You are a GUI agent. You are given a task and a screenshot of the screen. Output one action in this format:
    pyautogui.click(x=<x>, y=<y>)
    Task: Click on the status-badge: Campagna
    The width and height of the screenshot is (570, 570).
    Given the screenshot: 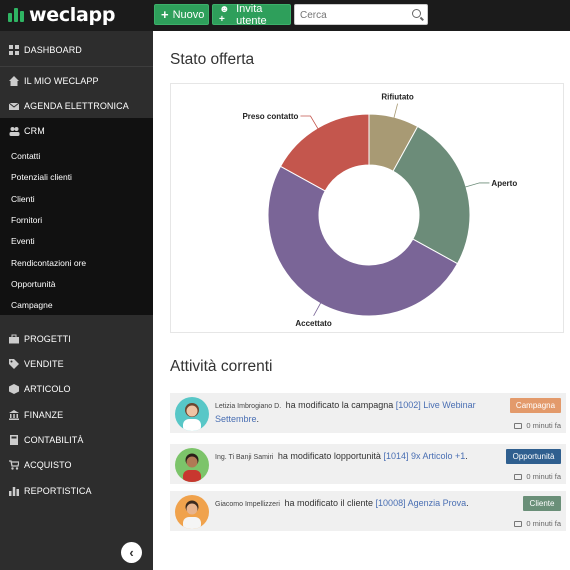 What is the action you would take?
    pyautogui.click(x=535, y=405)
    